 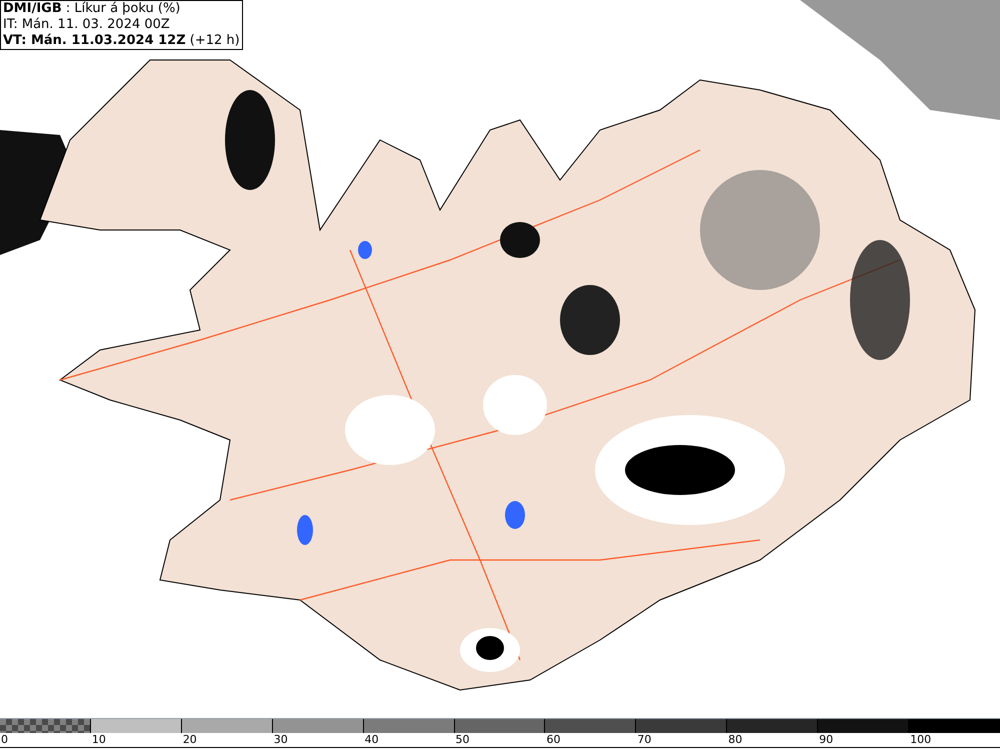 What do you see at coordinates (772, 740) in the screenshot?
I see `legend-label: 80` at bounding box center [772, 740].